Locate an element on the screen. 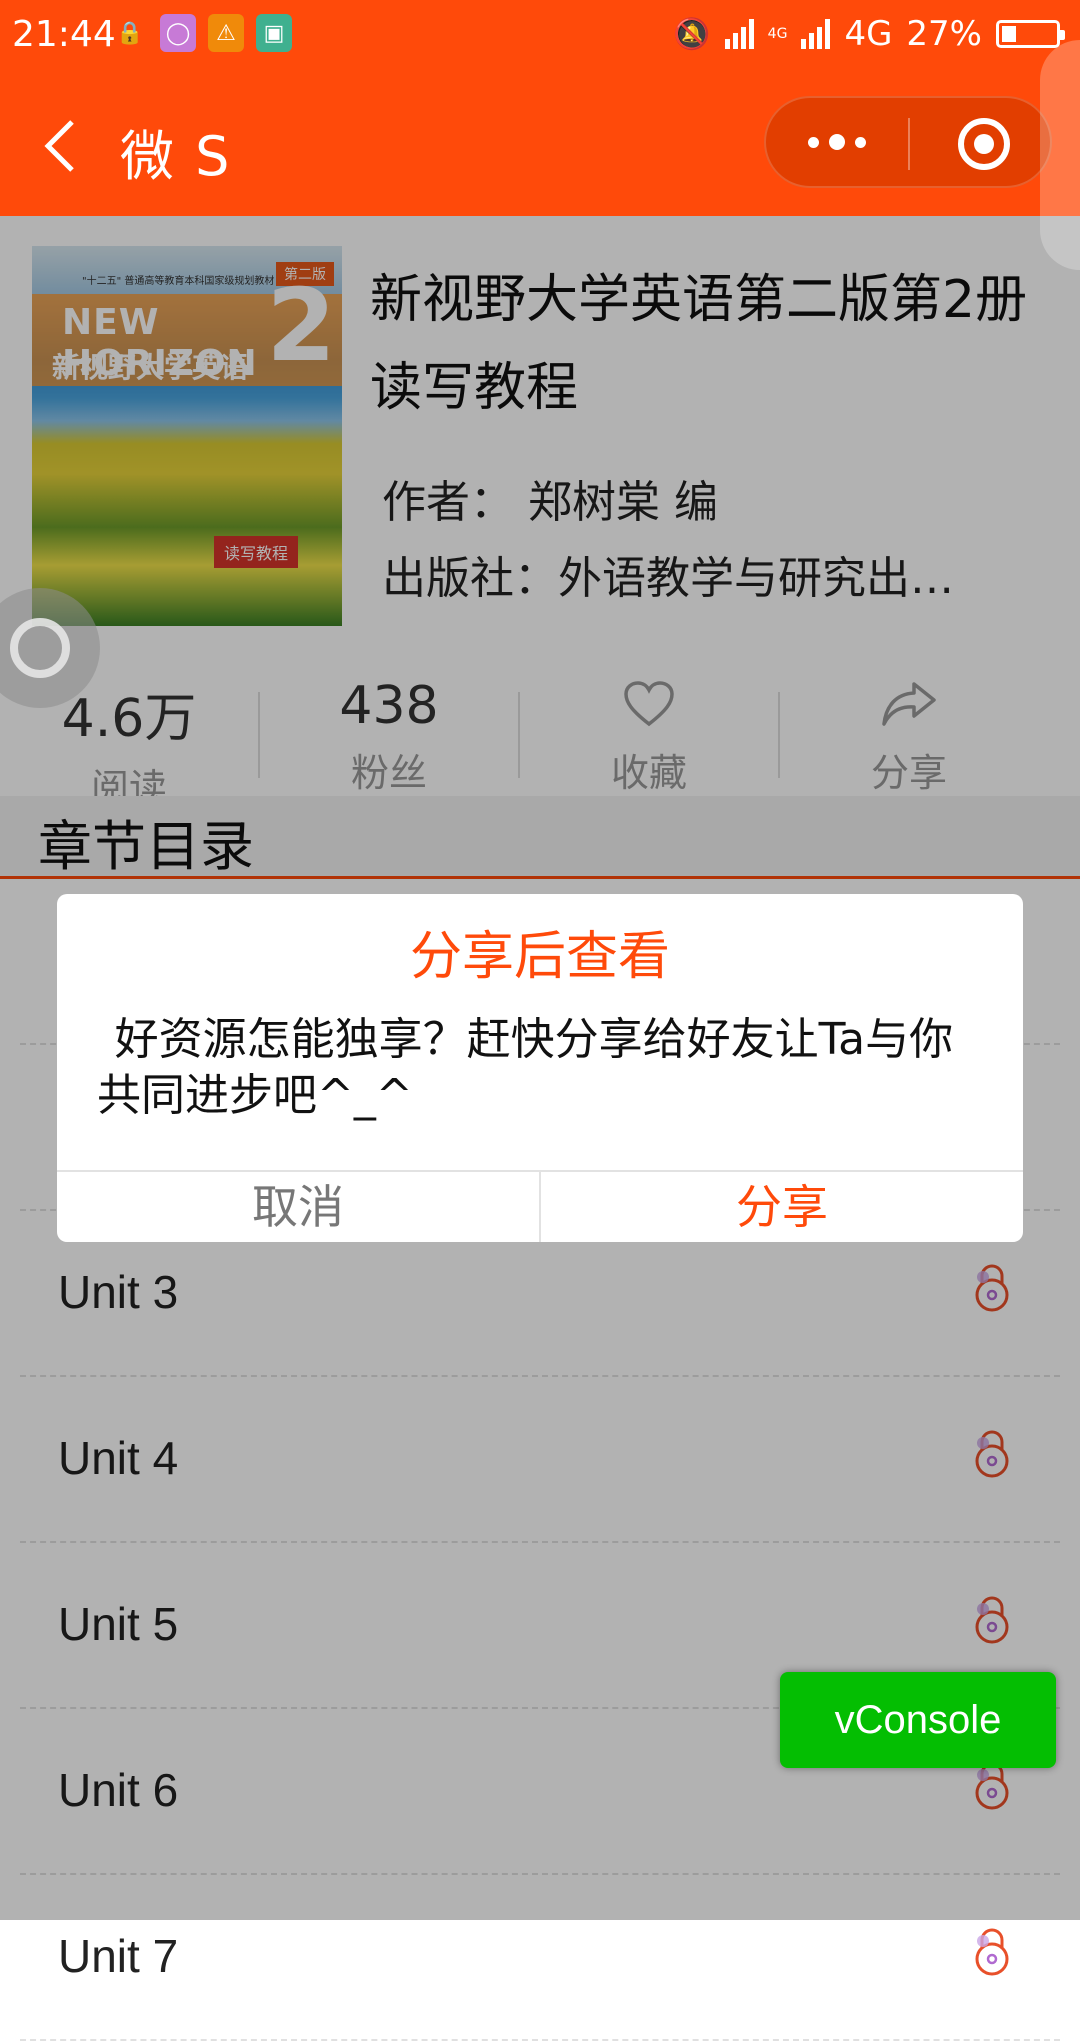 The width and height of the screenshot is (1080, 2041). dialog-buttons: 取消 分享 is located at coordinates (540, 1206).